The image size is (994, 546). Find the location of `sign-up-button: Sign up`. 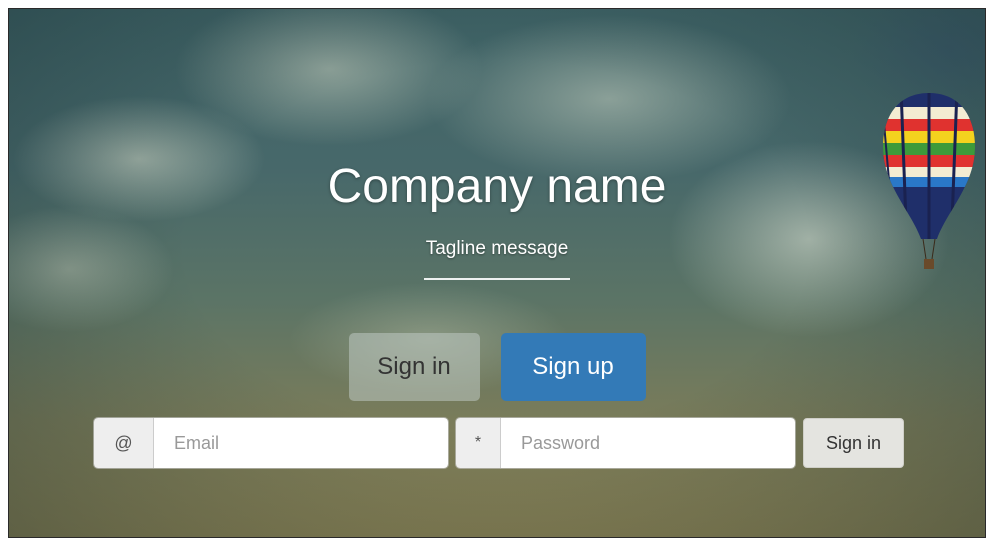

sign-up-button: Sign up is located at coordinates (573, 367).